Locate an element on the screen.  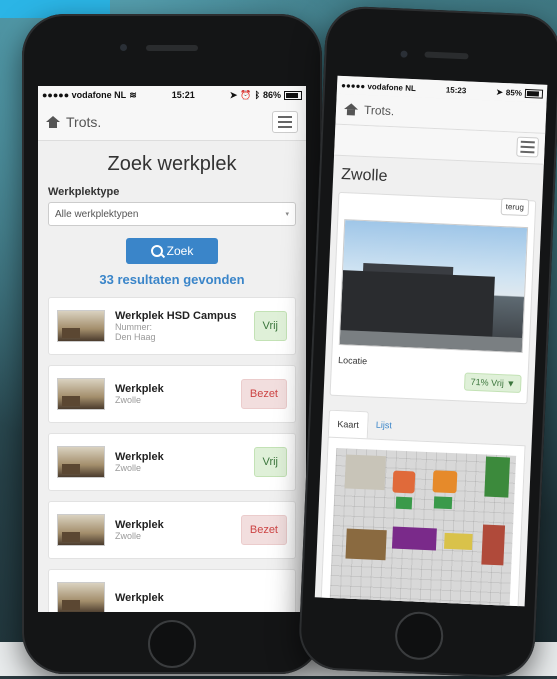
page-title: Zoek werkplek is located at coordinates (172, 164).